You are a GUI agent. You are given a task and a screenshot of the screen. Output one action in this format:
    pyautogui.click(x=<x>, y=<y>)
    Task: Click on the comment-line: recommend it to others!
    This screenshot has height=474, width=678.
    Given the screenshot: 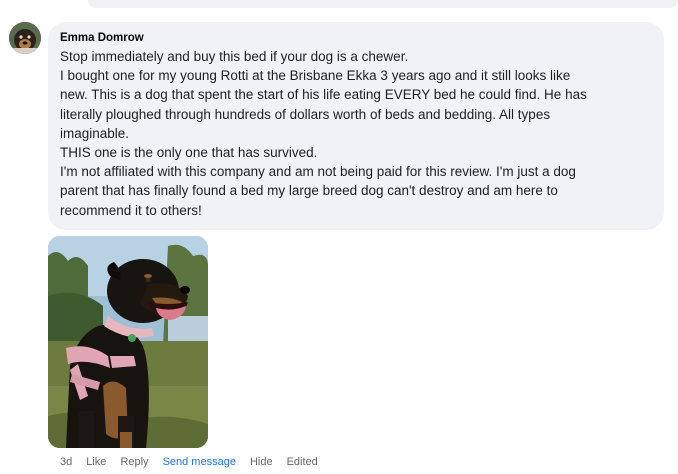 What is the action you would take?
    pyautogui.click(x=131, y=210)
    